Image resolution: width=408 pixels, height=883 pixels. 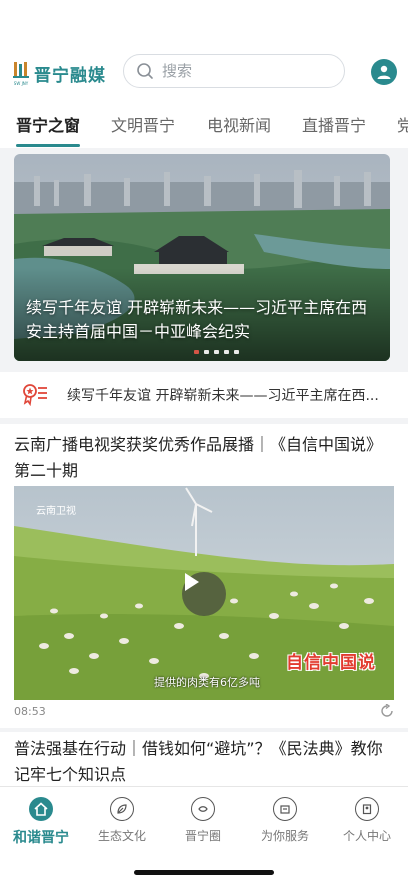 I want to click on nav-item-ecology-culture: 生态文化, so click(x=122, y=820).